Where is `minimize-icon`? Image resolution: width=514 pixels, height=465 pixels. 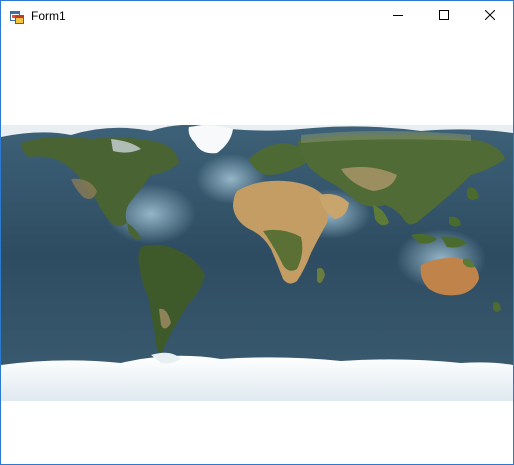
minimize-icon is located at coordinates (398, 16).